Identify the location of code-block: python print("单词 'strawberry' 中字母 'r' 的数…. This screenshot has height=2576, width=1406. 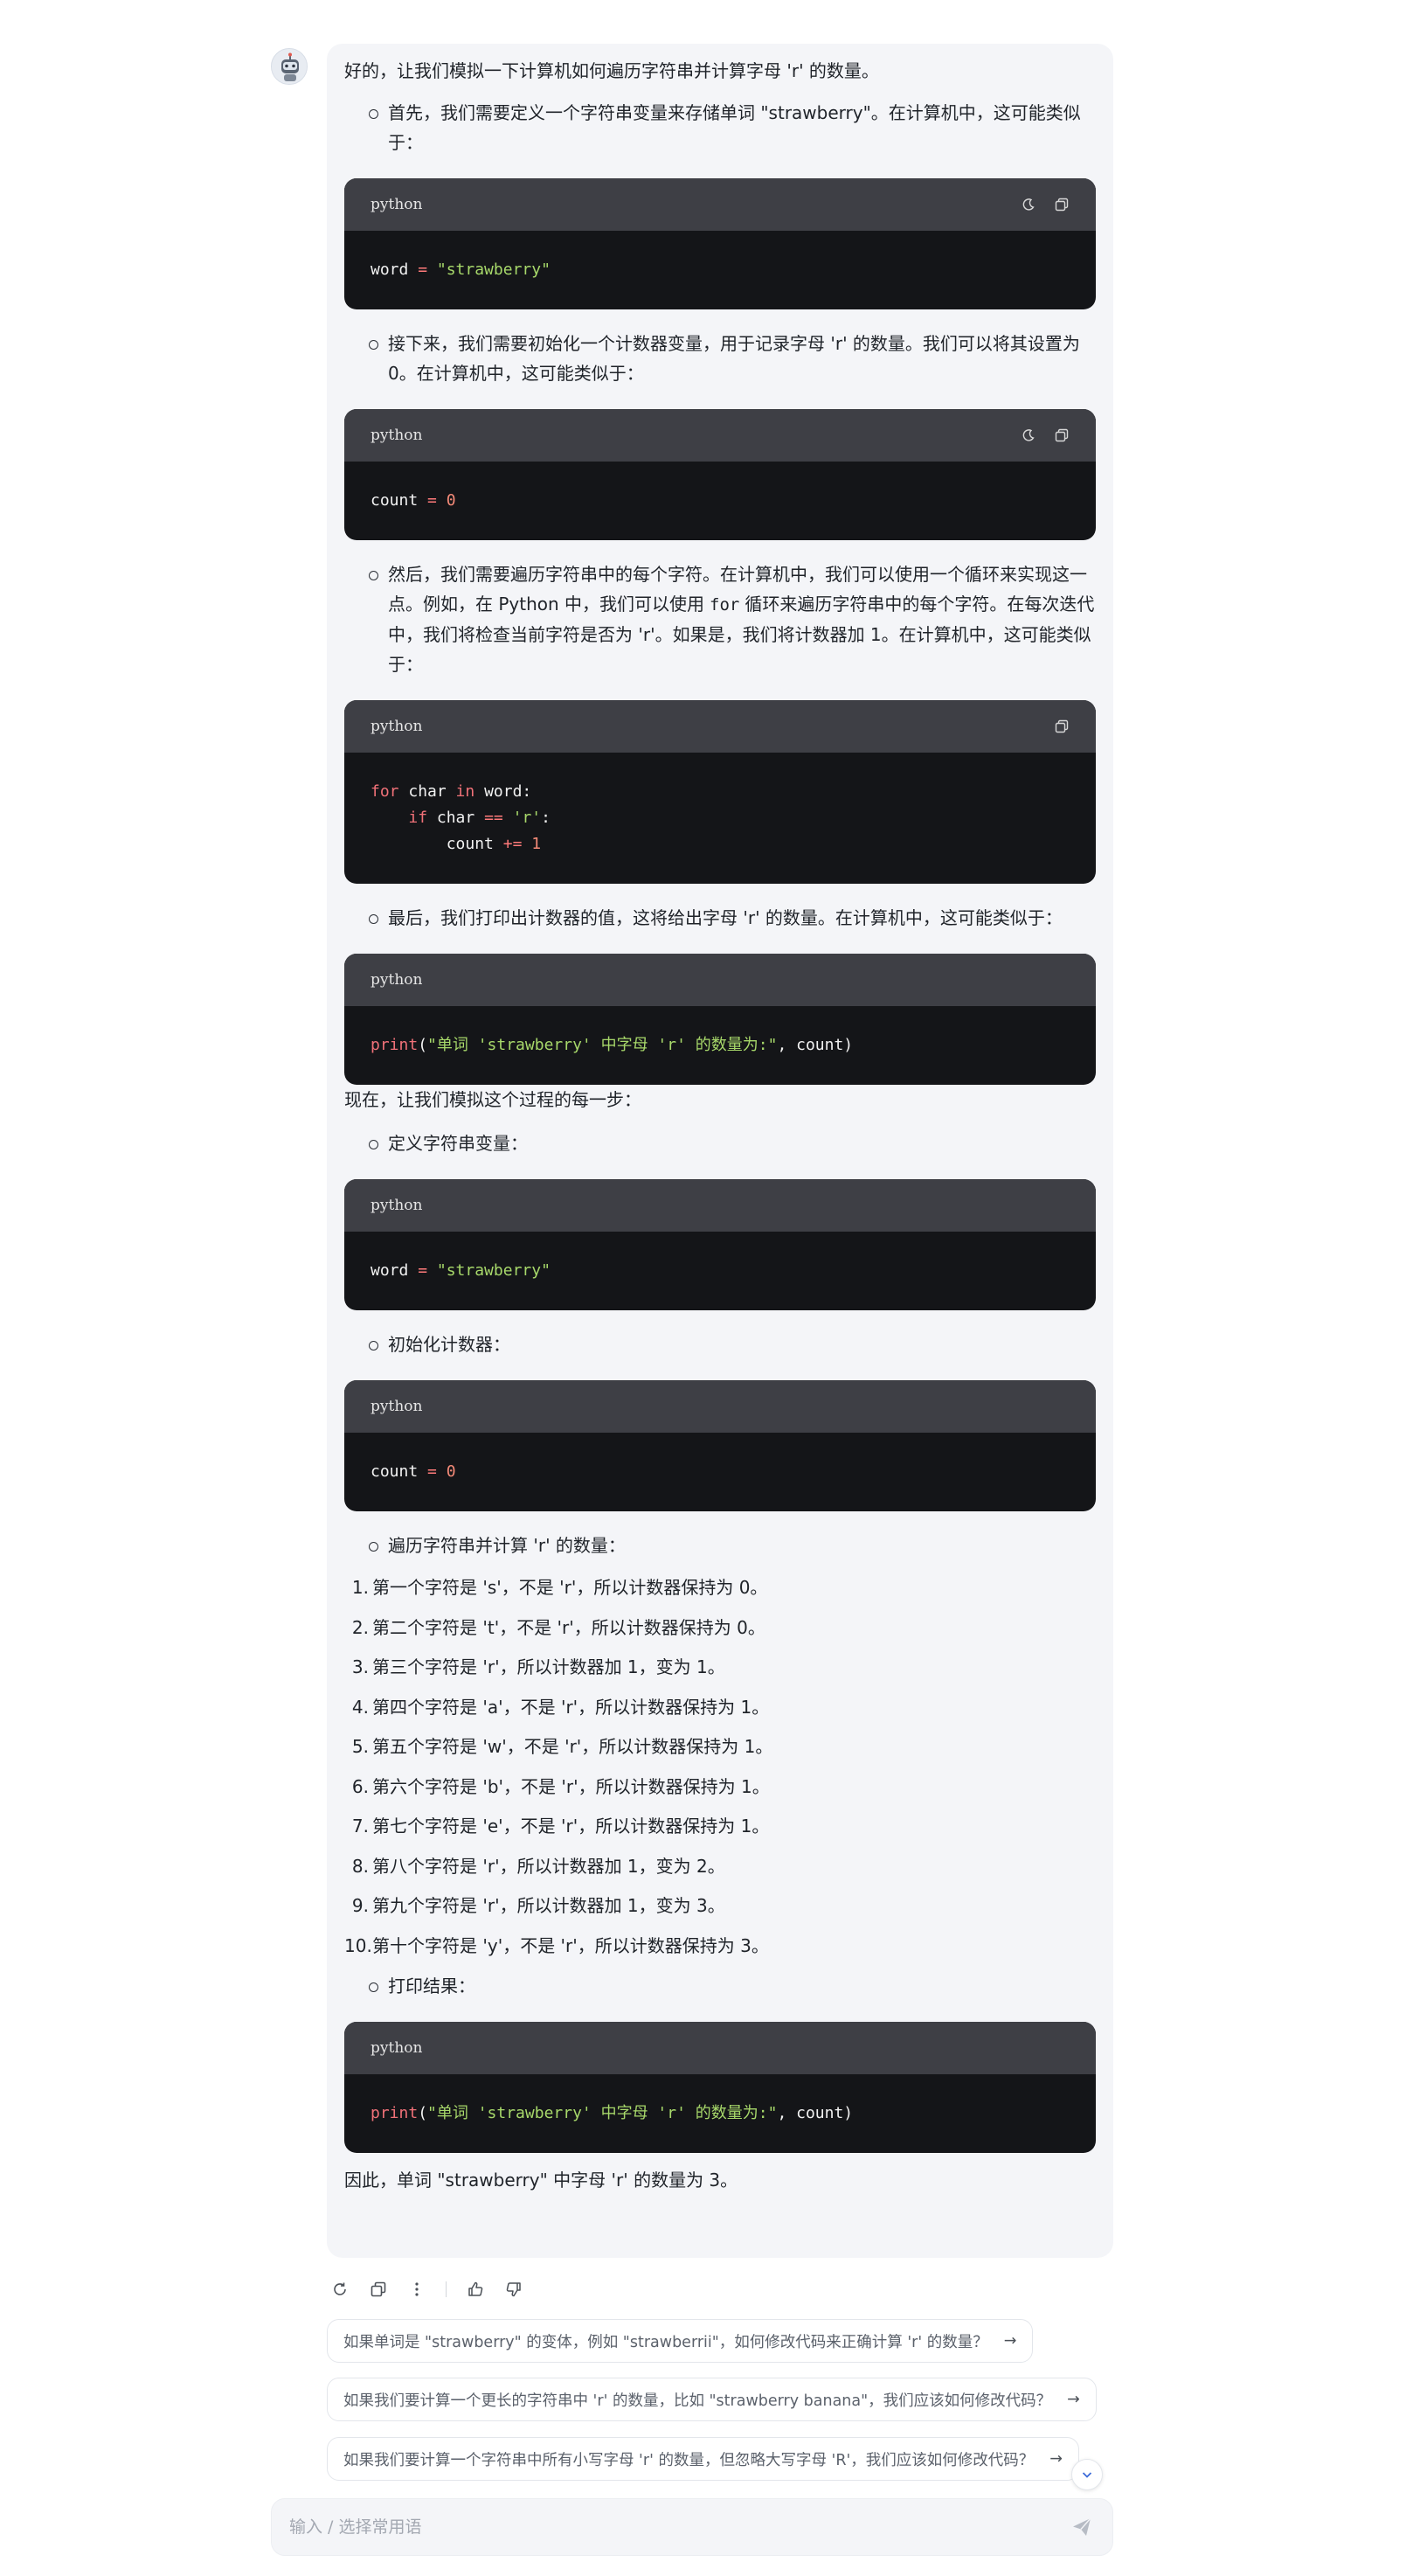
(720, 2087).